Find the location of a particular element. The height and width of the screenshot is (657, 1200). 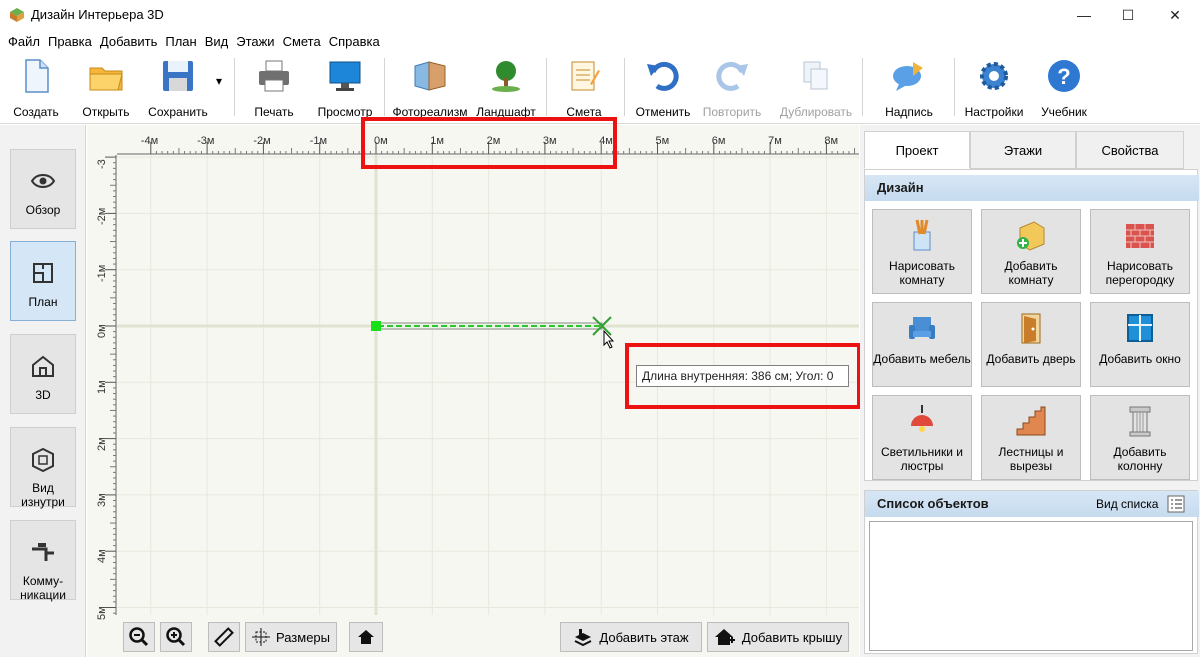

tooltip-highlight-box is located at coordinates (743, 376).